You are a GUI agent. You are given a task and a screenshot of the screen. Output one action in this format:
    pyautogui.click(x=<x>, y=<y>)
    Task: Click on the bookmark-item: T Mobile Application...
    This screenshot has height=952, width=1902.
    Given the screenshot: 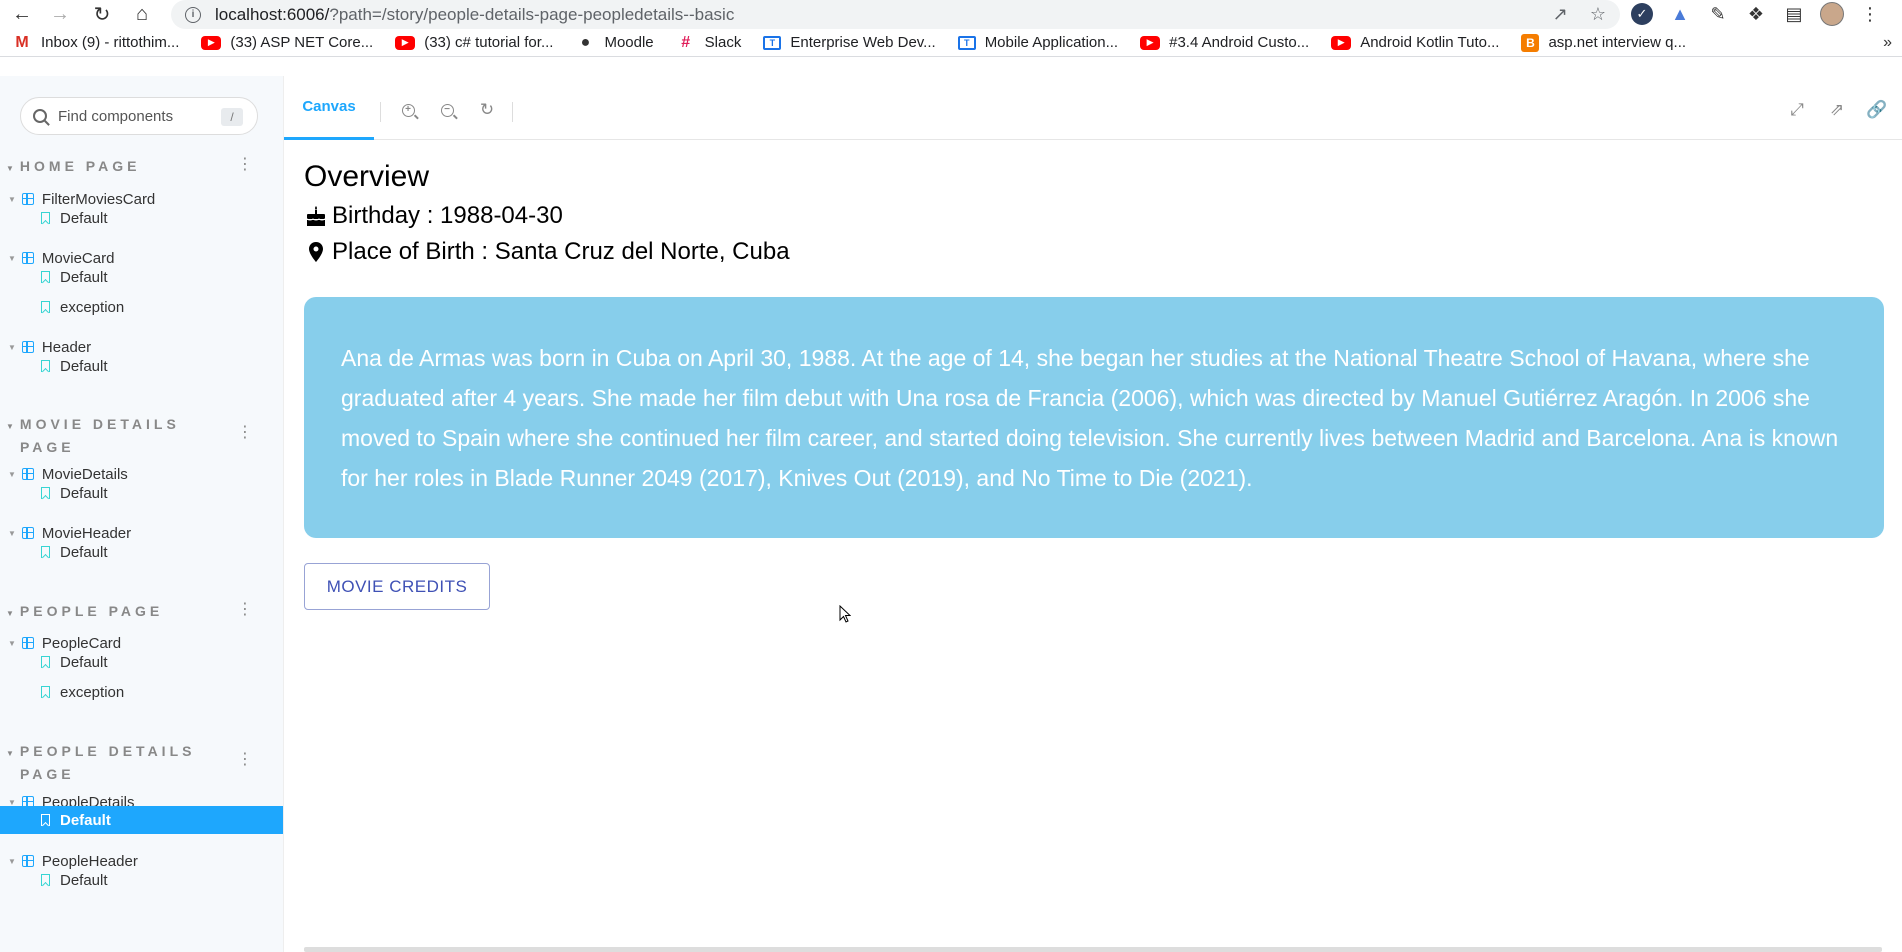 What is the action you would take?
    pyautogui.click(x=1037, y=42)
    